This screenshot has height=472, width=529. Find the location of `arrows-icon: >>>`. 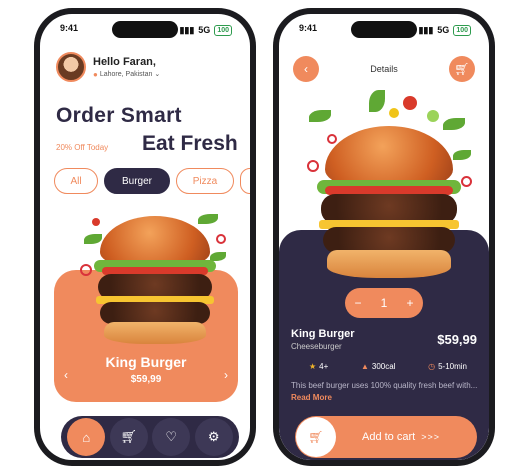

arrows-icon: >>> is located at coordinates (430, 437).